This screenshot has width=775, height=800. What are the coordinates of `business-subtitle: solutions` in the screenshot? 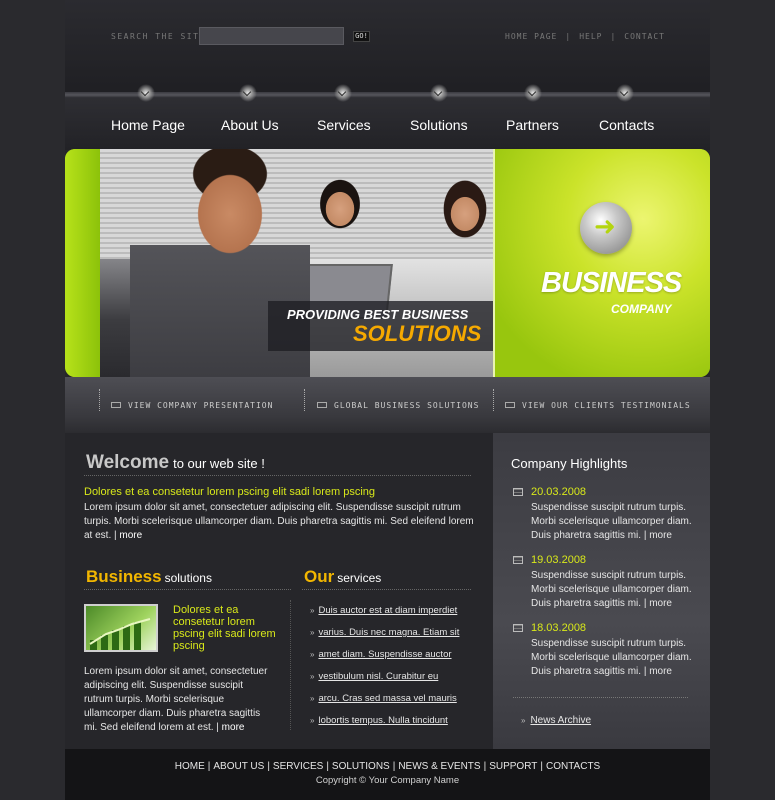 It's located at (188, 578).